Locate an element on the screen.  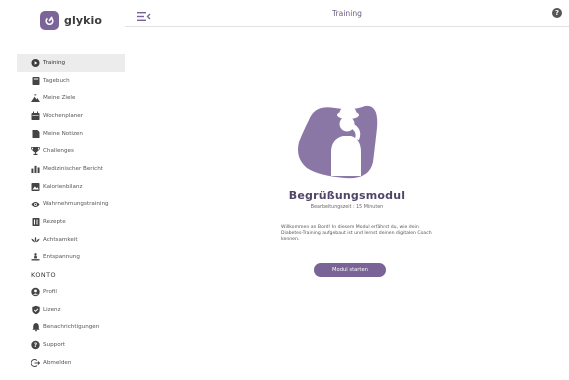
sidebar-item-profil: Profil is located at coordinates (71, 292).